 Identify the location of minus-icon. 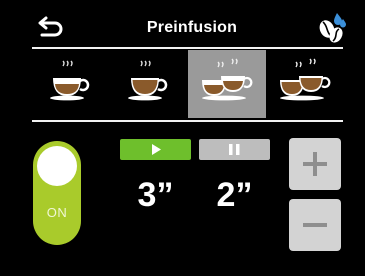
(315, 225).